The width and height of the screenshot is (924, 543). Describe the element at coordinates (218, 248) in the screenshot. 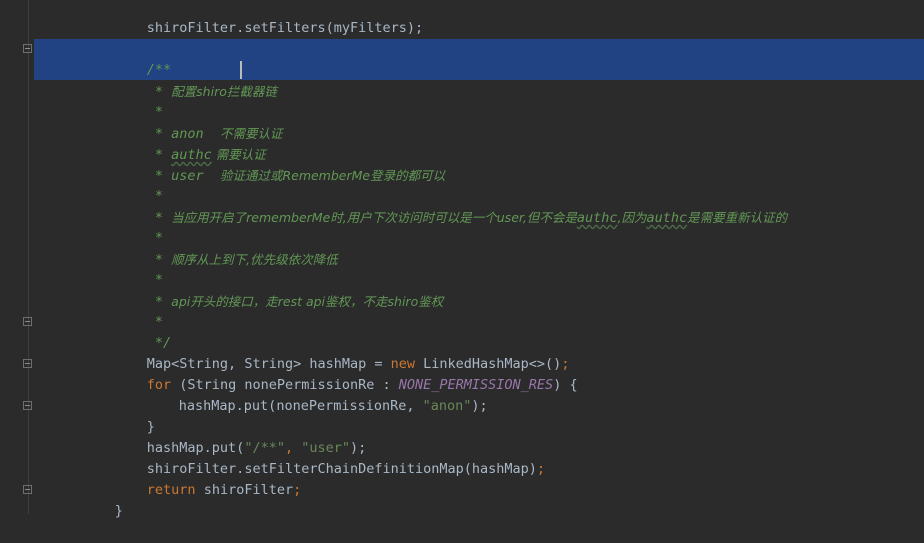

I see `code-line: * 顺序从上到下,优先级依次降低` at that location.